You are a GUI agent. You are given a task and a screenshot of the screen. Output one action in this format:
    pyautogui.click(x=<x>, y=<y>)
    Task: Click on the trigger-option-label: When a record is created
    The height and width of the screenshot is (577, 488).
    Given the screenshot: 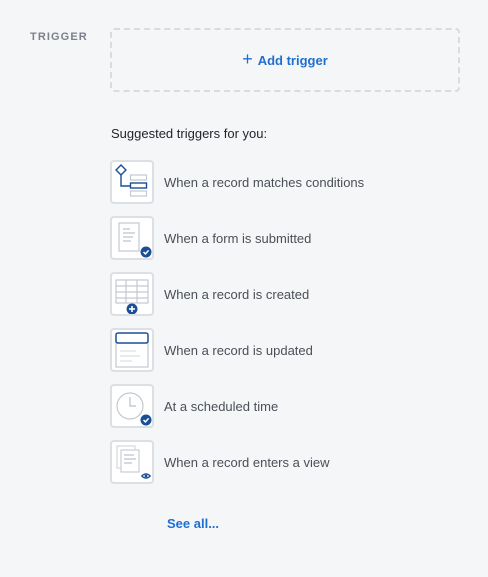 What is the action you would take?
    pyautogui.click(x=237, y=294)
    